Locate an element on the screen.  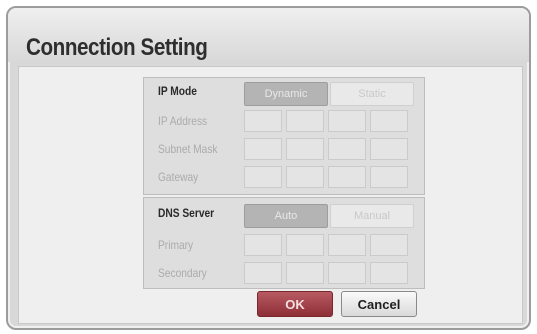
primary-dns-label: Primary is located at coordinates (176, 245).